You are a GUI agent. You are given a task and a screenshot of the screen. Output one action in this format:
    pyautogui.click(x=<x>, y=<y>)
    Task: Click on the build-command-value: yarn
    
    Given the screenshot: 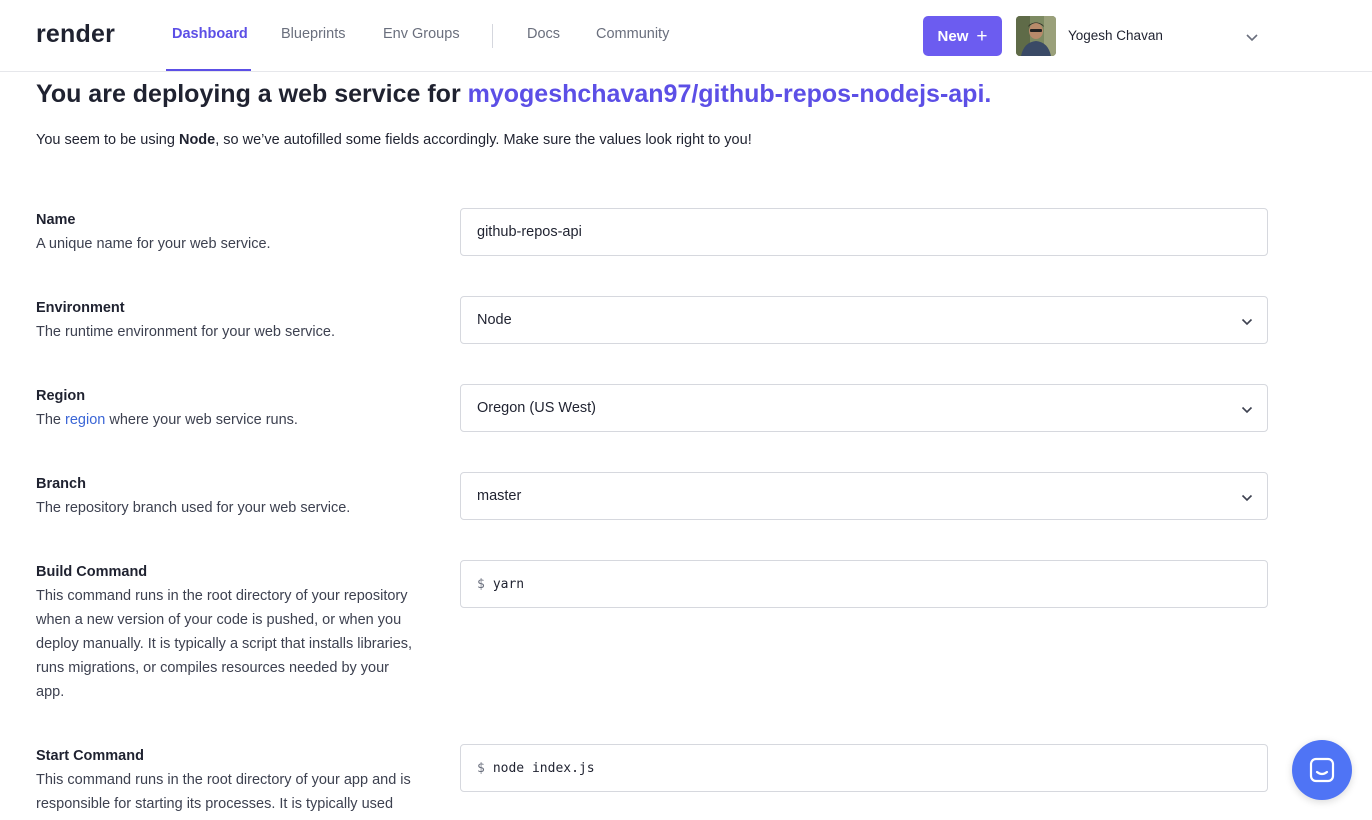 What is the action you would take?
    pyautogui.click(x=508, y=584)
    